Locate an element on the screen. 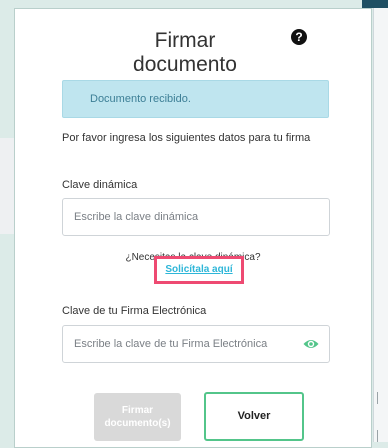 This screenshot has width=388, height=448. dynamic-key-placeholder: Escribe la clave dinámica is located at coordinates (136, 217).